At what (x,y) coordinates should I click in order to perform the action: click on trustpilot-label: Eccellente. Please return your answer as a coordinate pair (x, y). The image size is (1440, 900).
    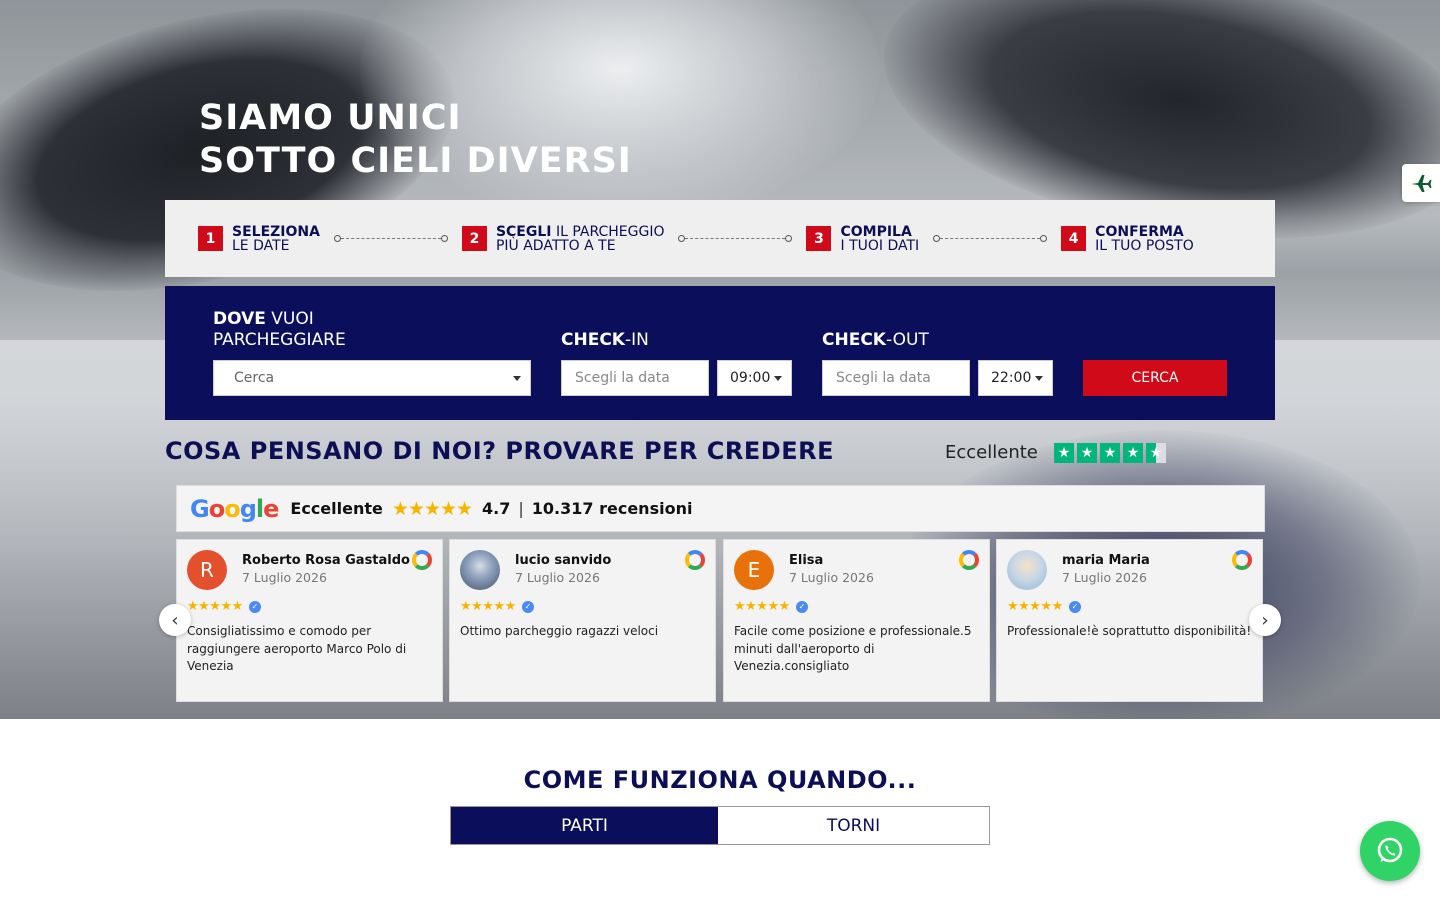
    Looking at the image, I should click on (991, 452).